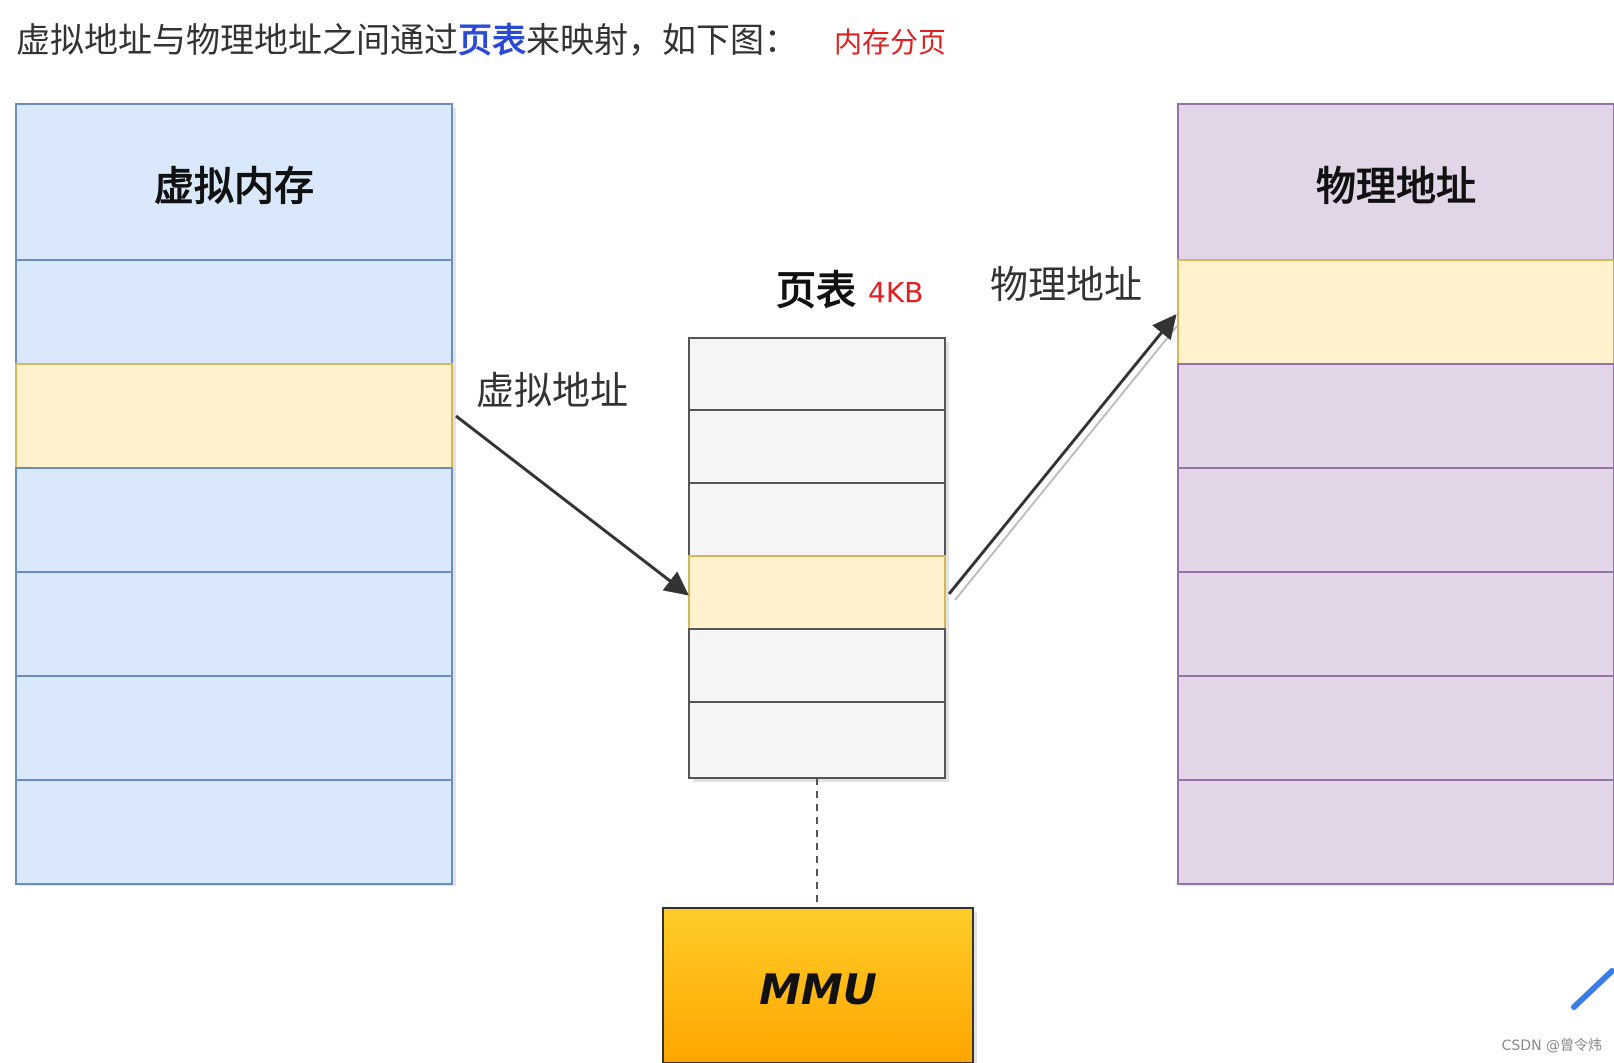 The width and height of the screenshot is (1614, 1063). Describe the element at coordinates (1066, 463) in the screenshot. I see `physical-address-arrow-shadow` at that location.